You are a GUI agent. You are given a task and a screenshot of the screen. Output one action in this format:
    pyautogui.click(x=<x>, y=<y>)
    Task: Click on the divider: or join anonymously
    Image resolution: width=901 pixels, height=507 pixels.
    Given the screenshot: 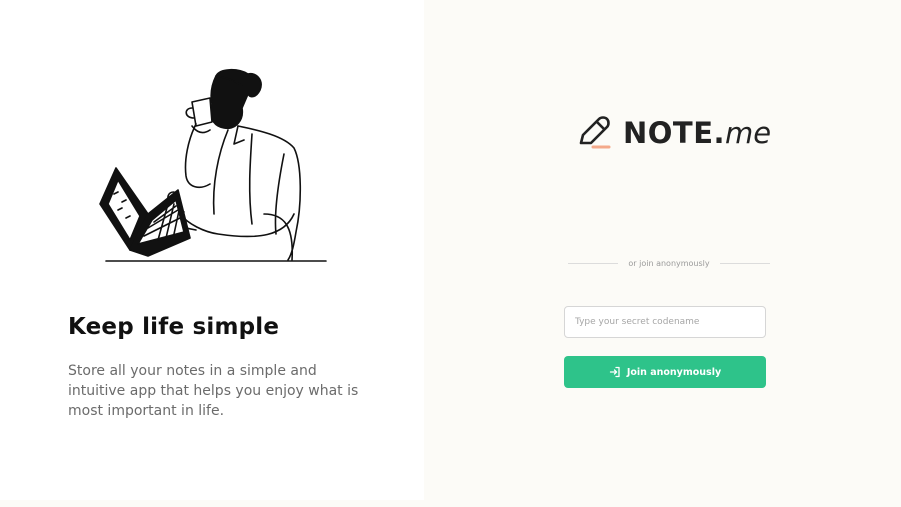 What is the action you would take?
    pyautogui.click(x=669, y=263)
    